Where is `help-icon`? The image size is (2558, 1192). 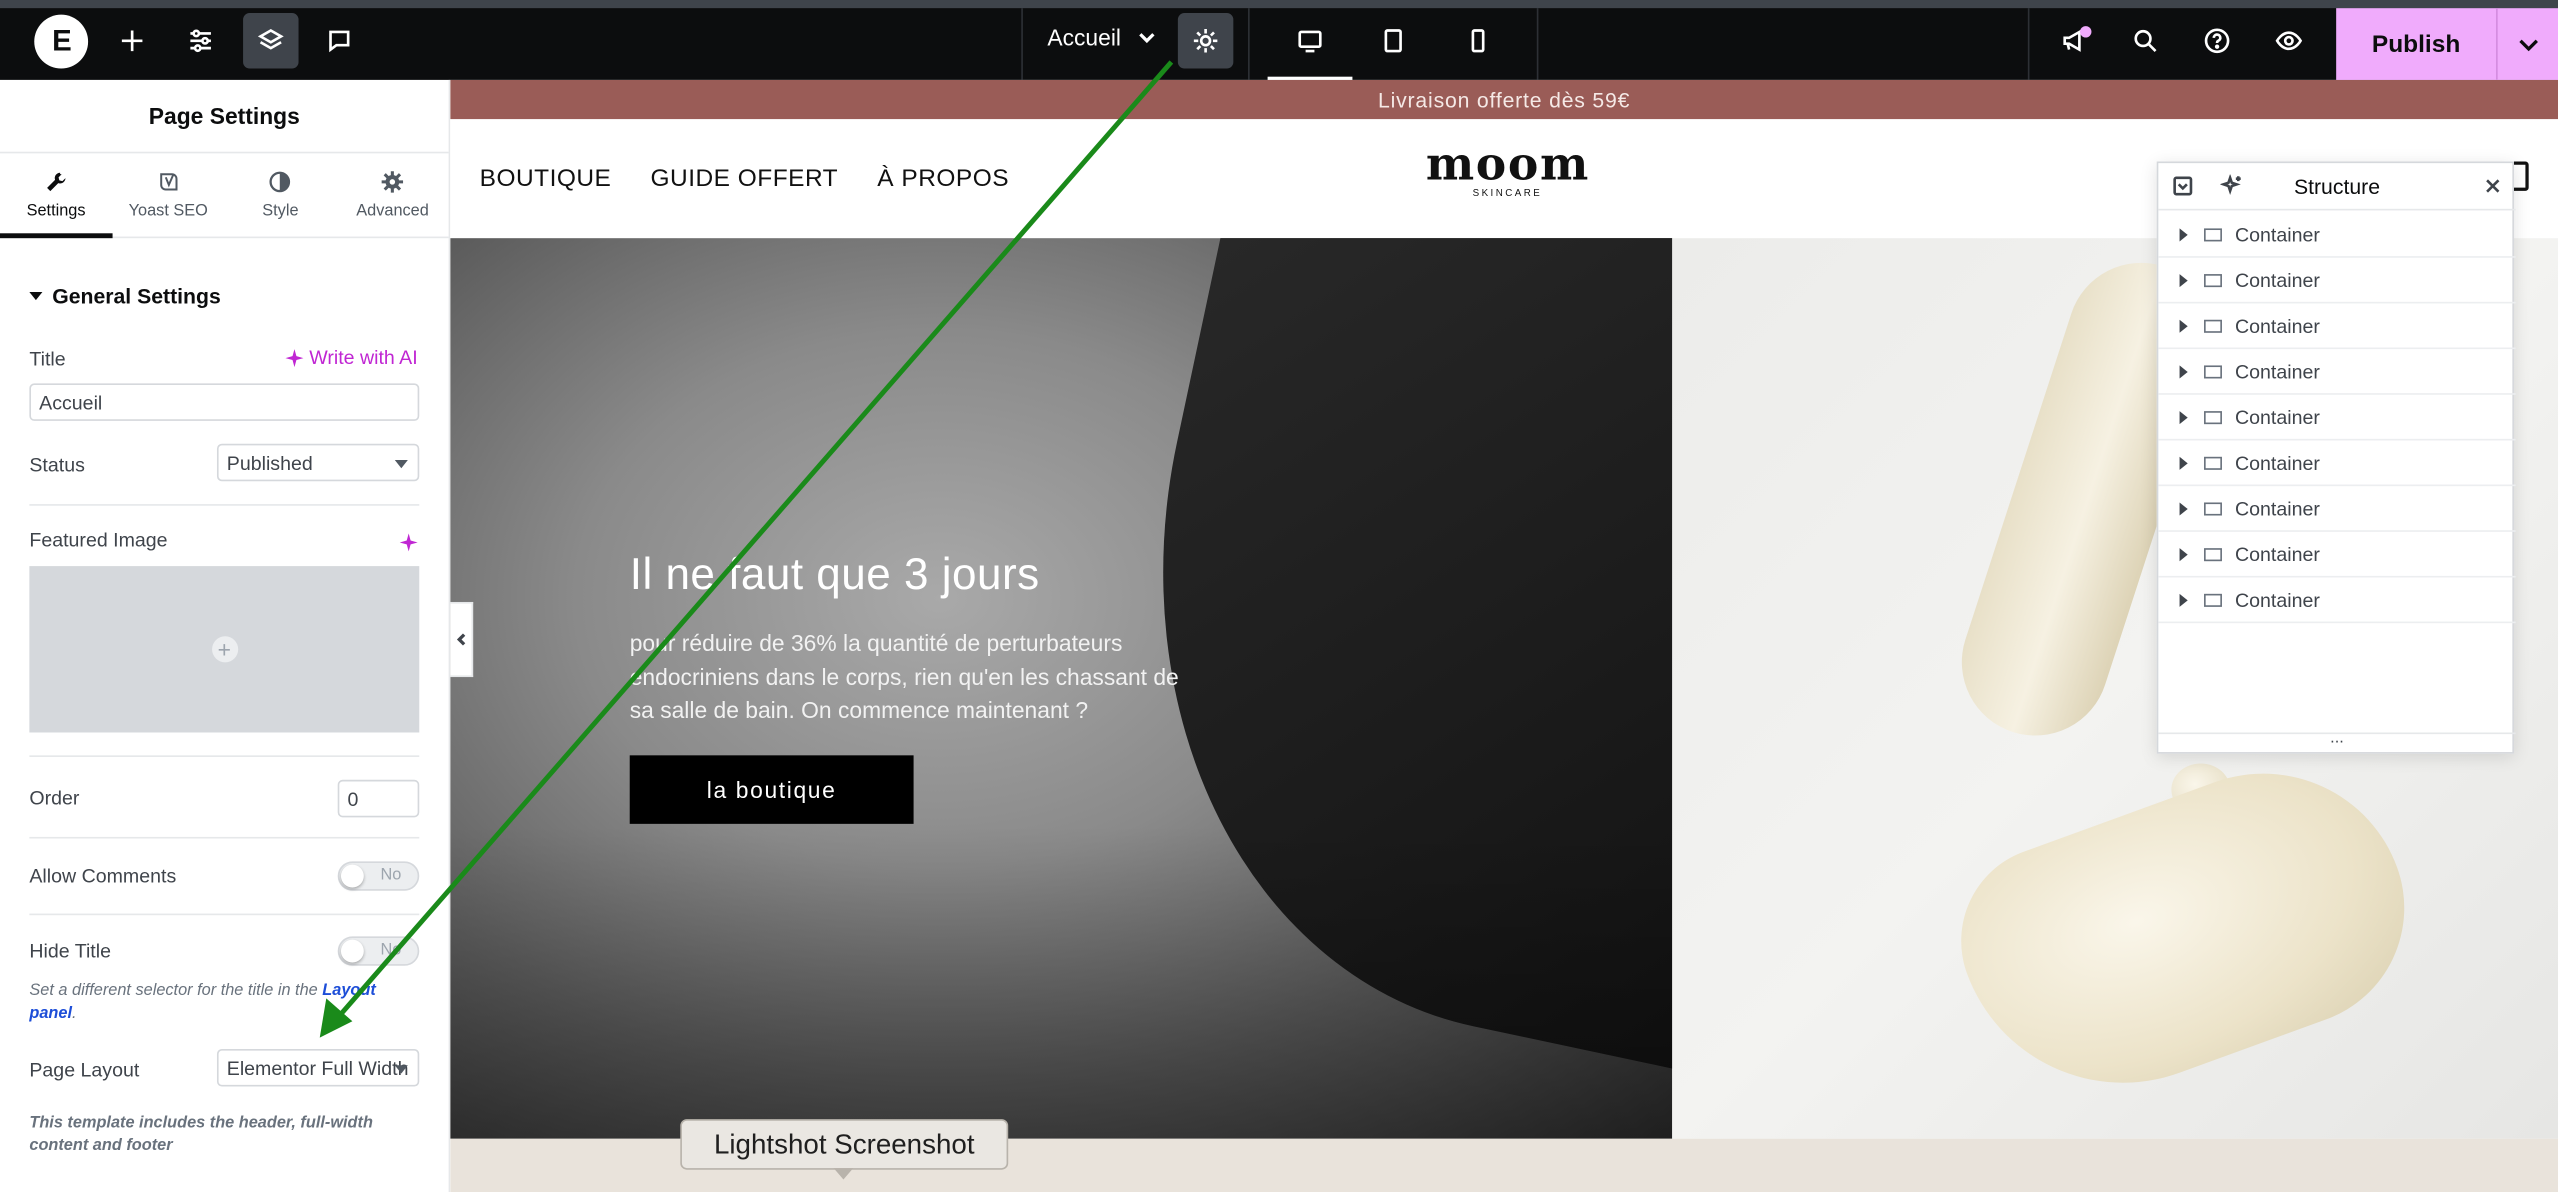 help-icon is located at coordinates (2217, 41).